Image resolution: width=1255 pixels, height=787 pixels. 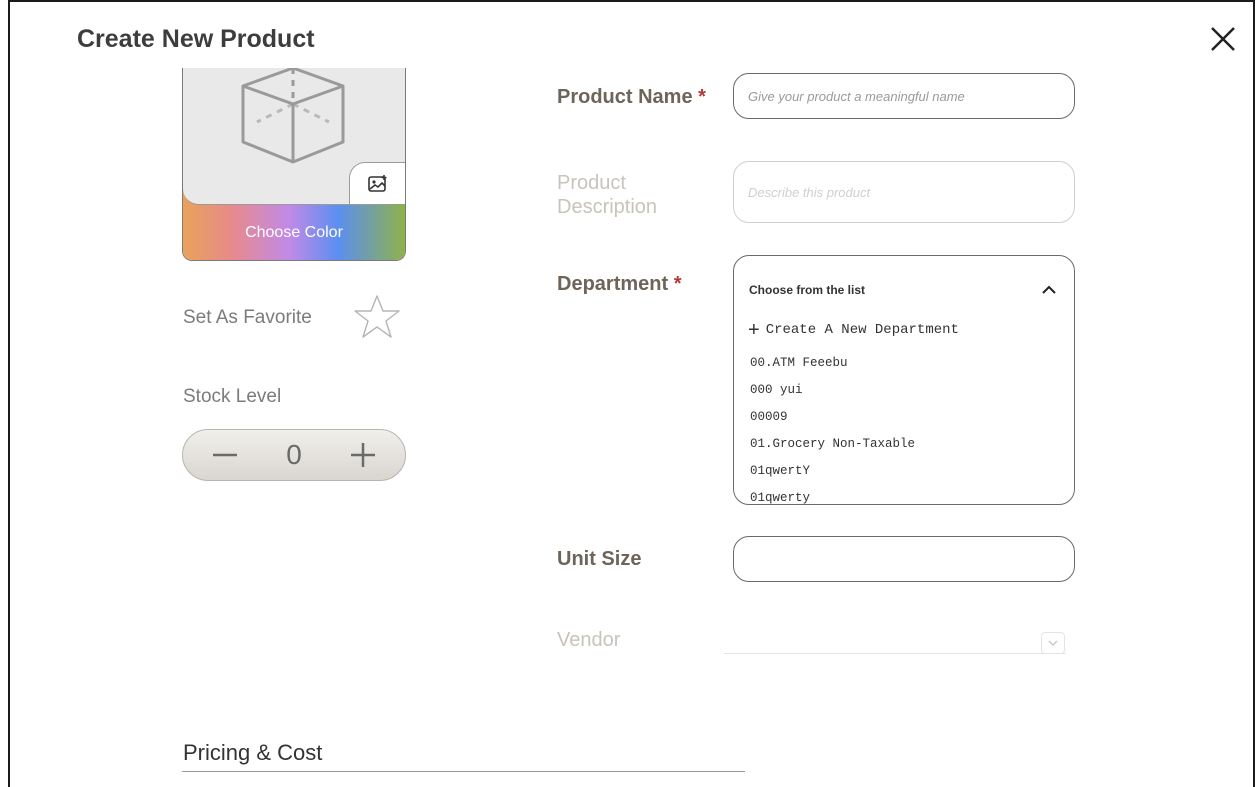 I want to click on department-option: 01.Grocery Non-Taxable, so click(x=832, y=450).